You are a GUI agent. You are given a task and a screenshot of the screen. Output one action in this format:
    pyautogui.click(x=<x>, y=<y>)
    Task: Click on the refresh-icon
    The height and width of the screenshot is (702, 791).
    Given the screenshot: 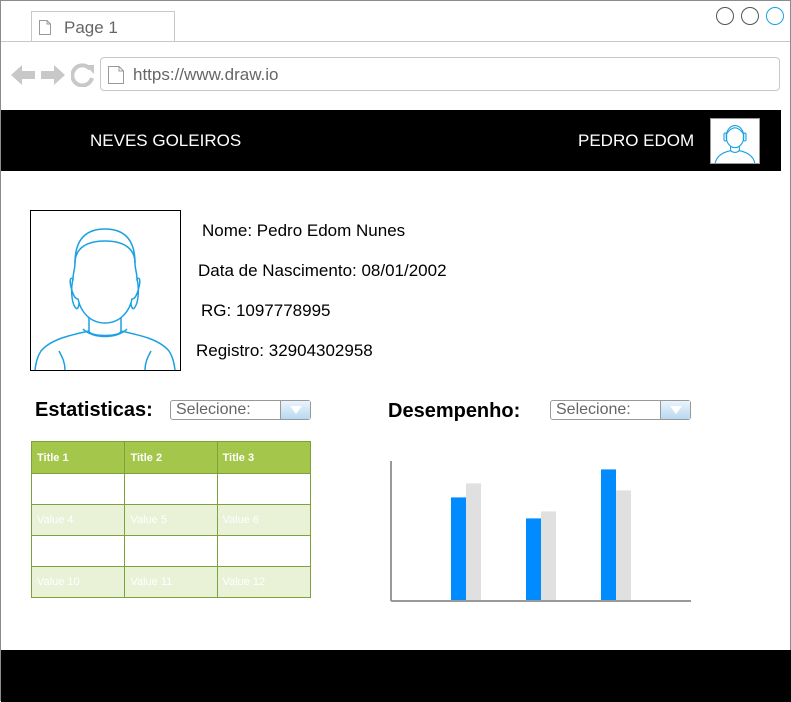 What is the action you would take?
    pyautogui.click(x=83, y=75)
    